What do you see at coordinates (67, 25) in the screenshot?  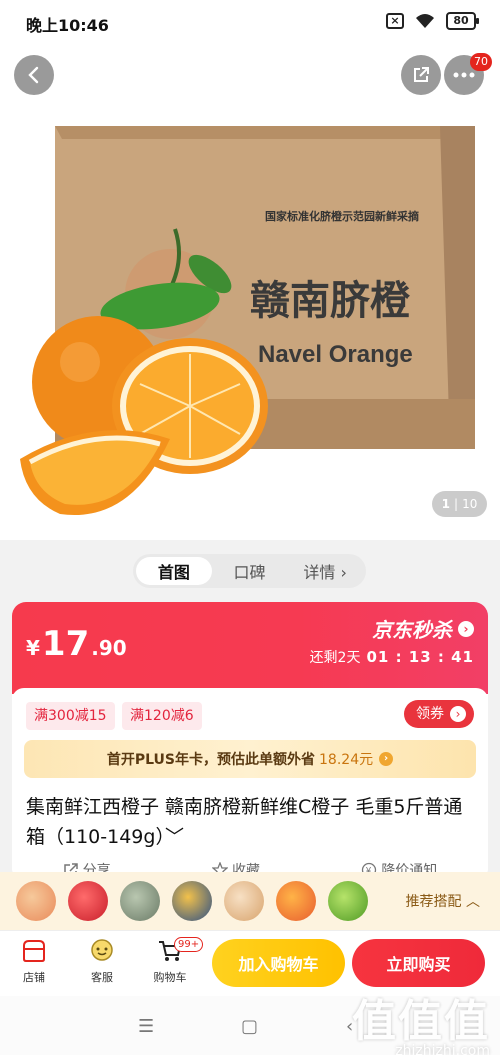 I see `status-time: 晚上10:46` at bounding box center [67, 25].